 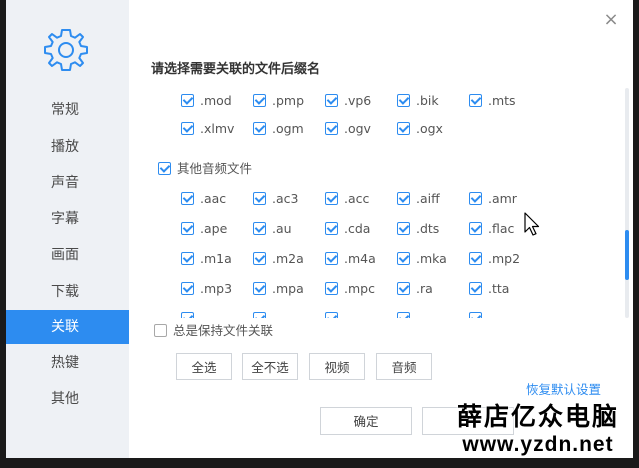 I want to click on checkbox-ext-mka: .mka, so click(x=422, y=260).